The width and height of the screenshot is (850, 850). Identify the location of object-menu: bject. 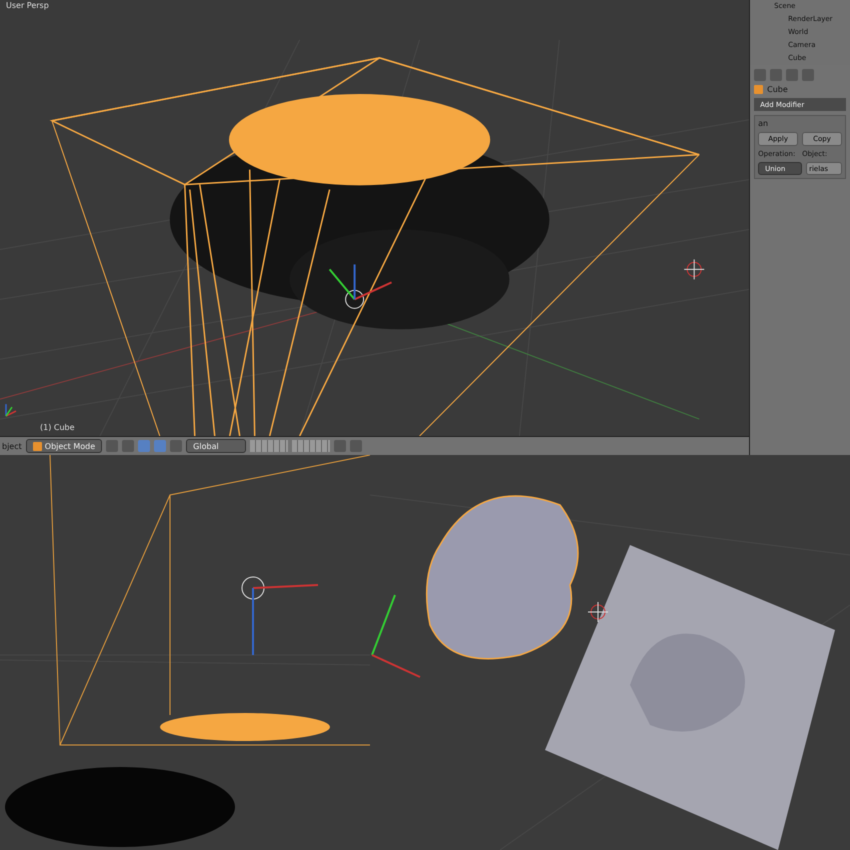
(12, 446).